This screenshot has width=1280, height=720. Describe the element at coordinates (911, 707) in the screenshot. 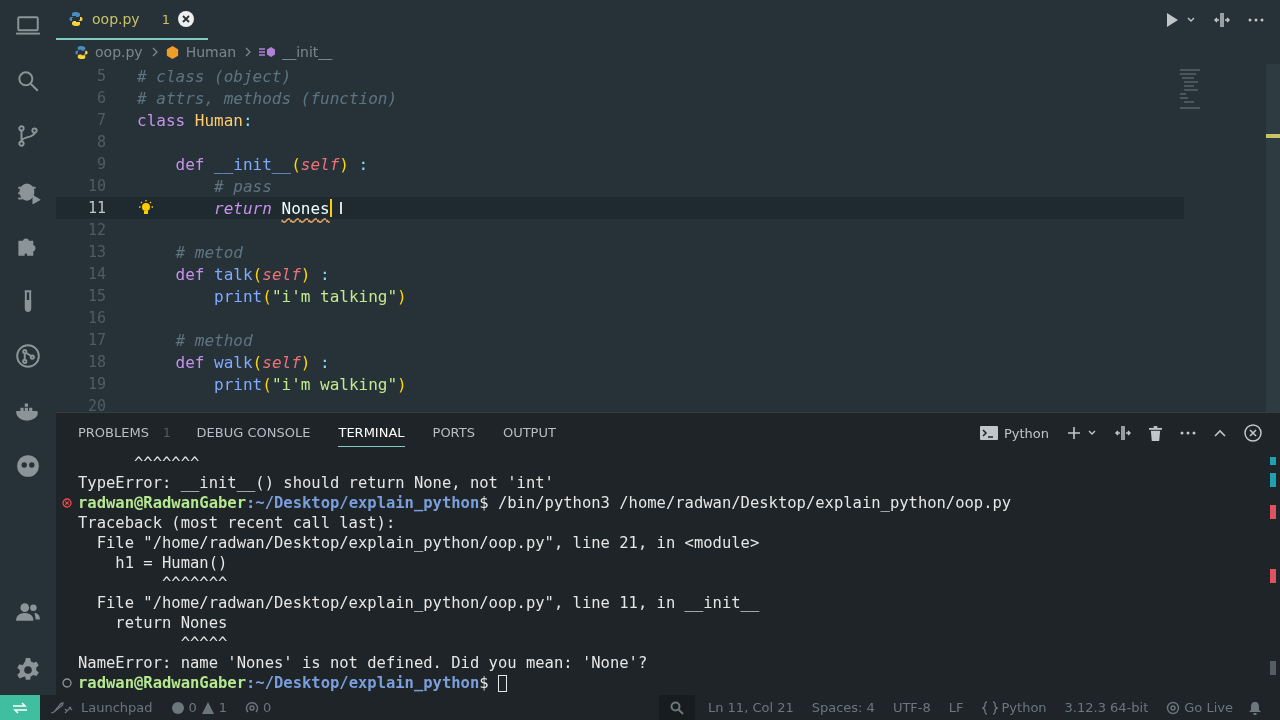

I see `encoding-button: UTF-8` at that location.